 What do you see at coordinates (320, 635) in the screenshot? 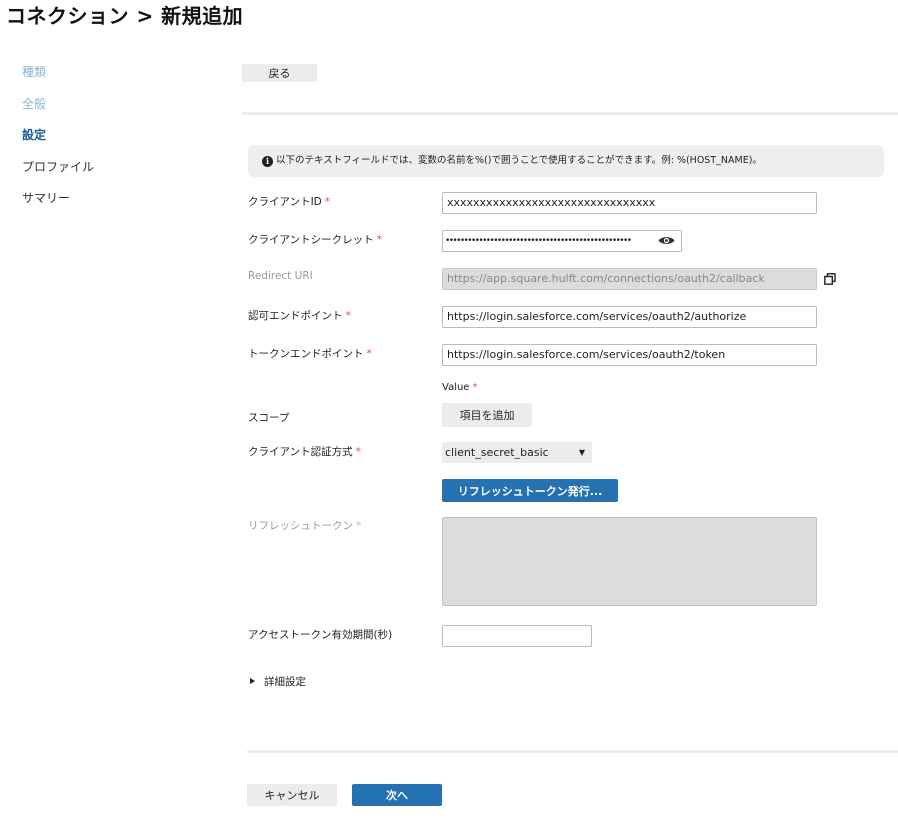
I see `access-token-expiry-label: アクセストークン有効期間(秒)` at bounding box center [320, 635].